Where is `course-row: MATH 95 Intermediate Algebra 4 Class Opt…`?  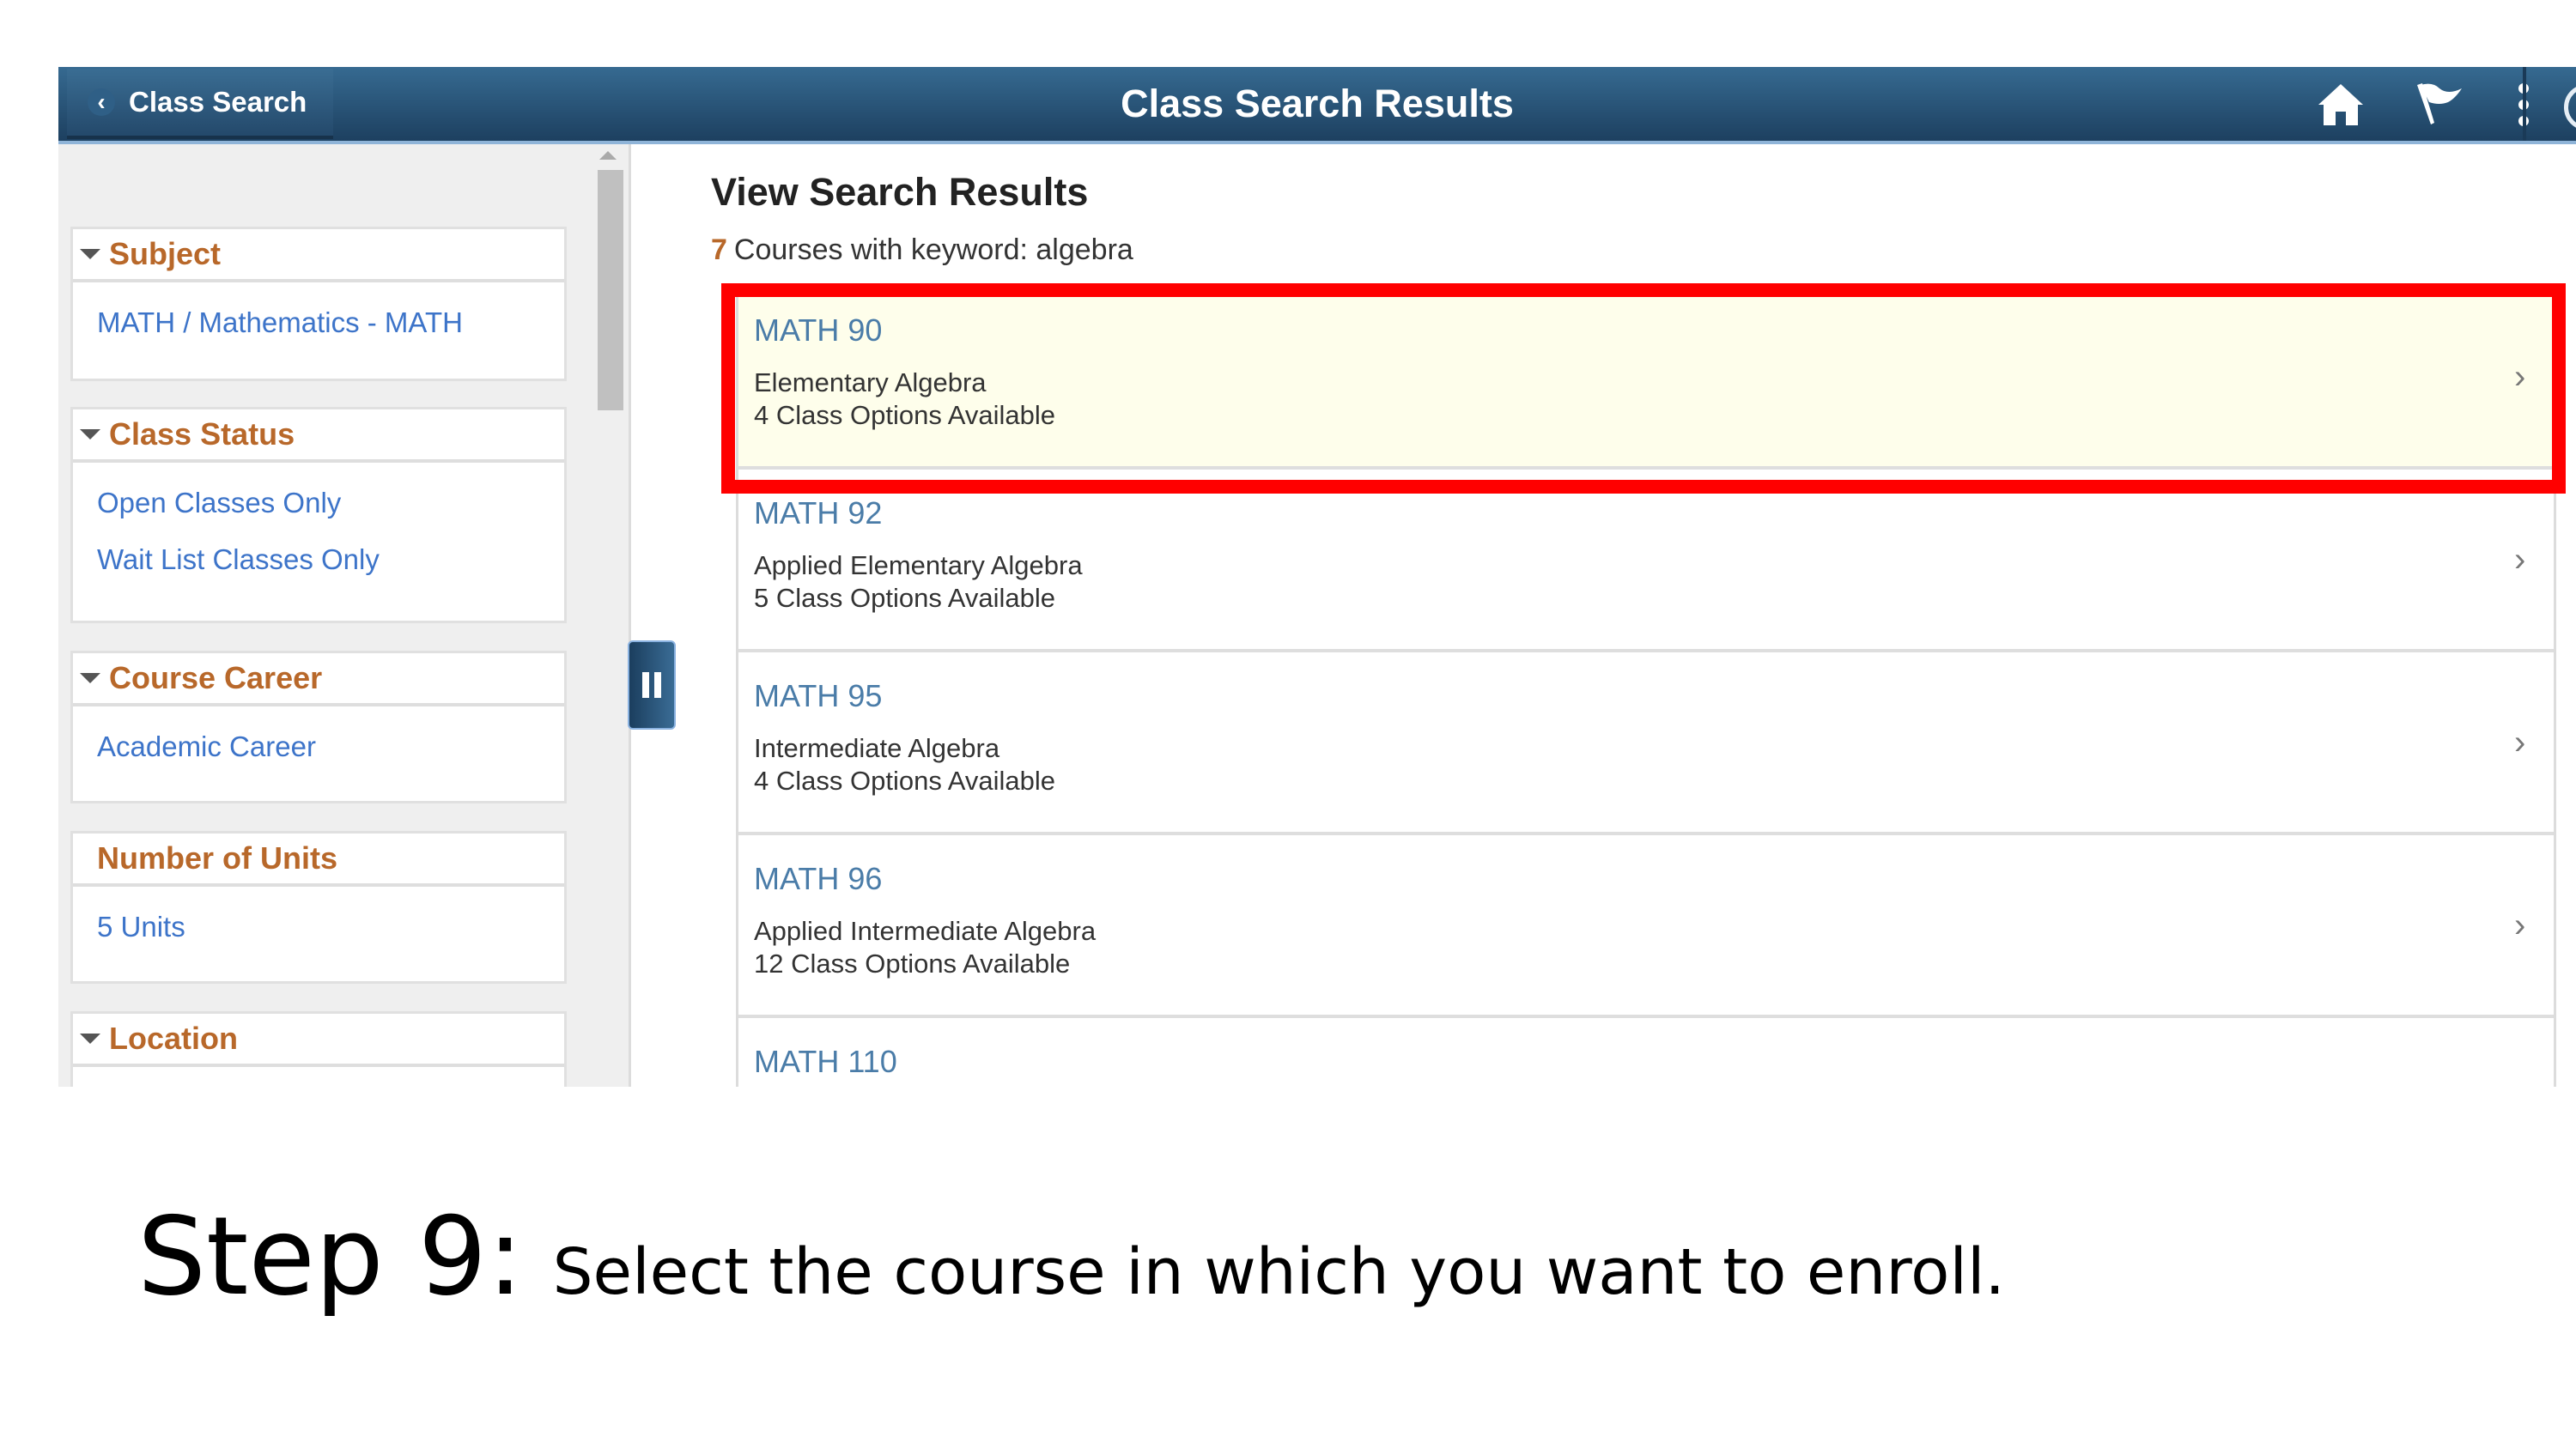 course-row: MATH 95 Intermediate Algebra 4 Class Opt… is located at coordinates (1646, 743).